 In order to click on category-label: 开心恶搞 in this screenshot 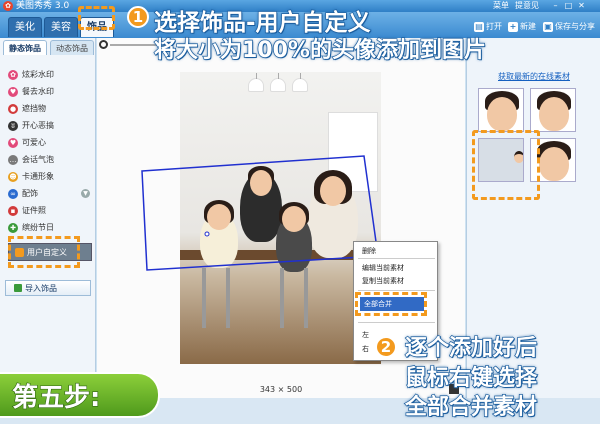, I will do `click(38, 125)`.